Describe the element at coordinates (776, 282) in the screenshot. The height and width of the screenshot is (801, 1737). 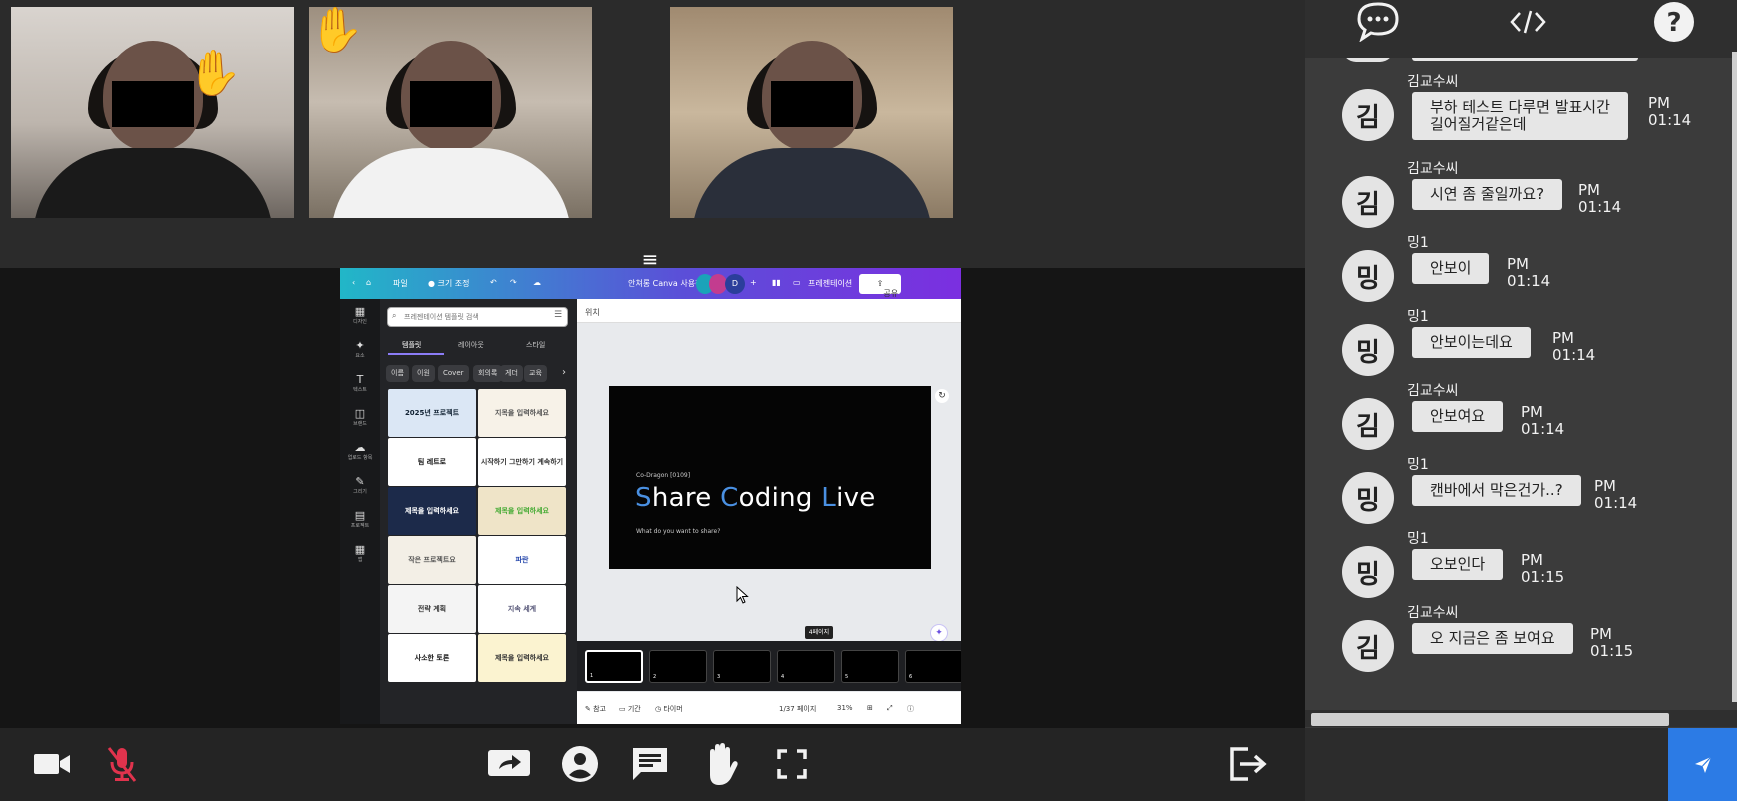
I see `analytics-icon: ▮▮` at that location.